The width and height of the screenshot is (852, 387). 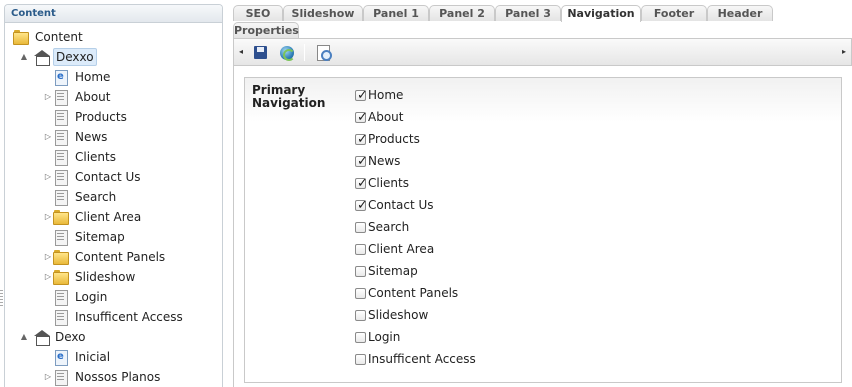 I want to click on tree-node-label: Insufficent Access, so click(x=129, y=317).